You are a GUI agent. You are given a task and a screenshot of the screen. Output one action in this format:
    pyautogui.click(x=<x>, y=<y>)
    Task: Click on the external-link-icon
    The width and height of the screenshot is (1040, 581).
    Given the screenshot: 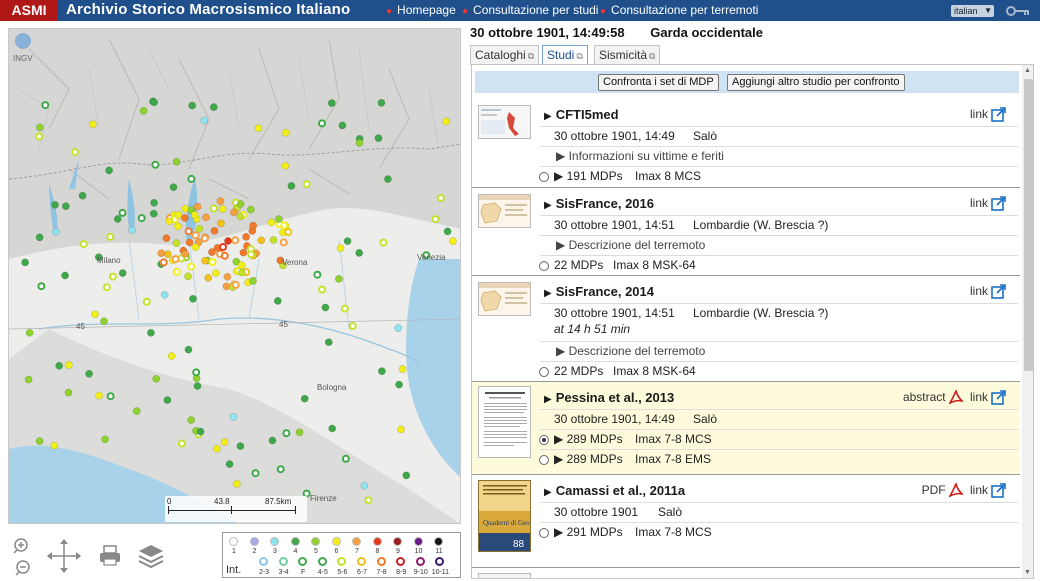 What is the action you would take?
    pyautogui.click(x=998, y=292)
    